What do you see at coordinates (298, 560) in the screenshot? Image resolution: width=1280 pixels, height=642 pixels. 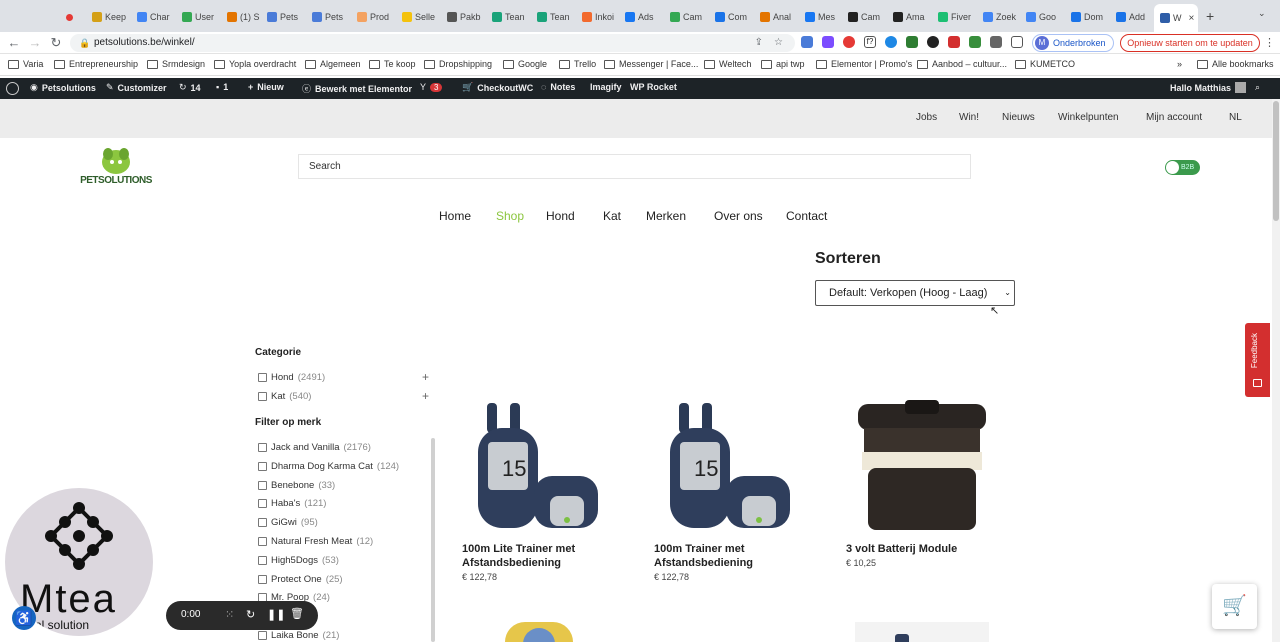 I see `brand-filter: High5Dogs (53)` at bounding box center [298, 560].